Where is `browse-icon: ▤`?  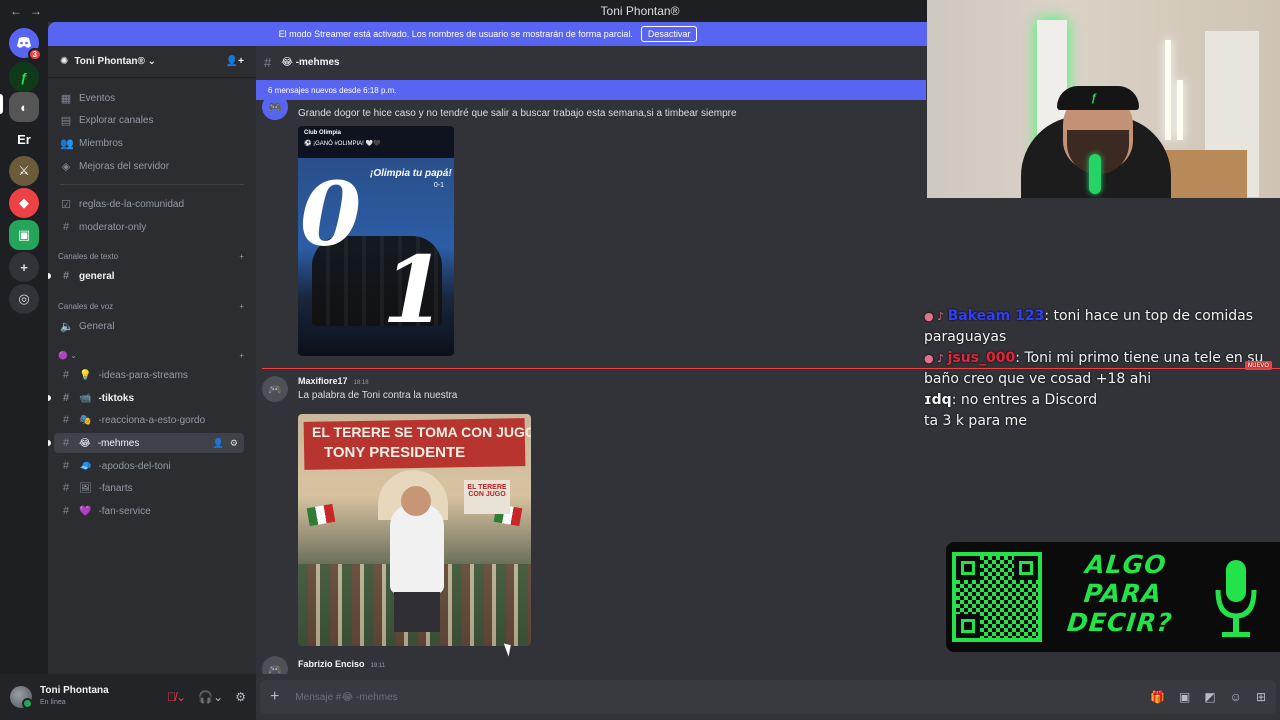 browse-icon: ▤ is located at coordinates (66, 120).